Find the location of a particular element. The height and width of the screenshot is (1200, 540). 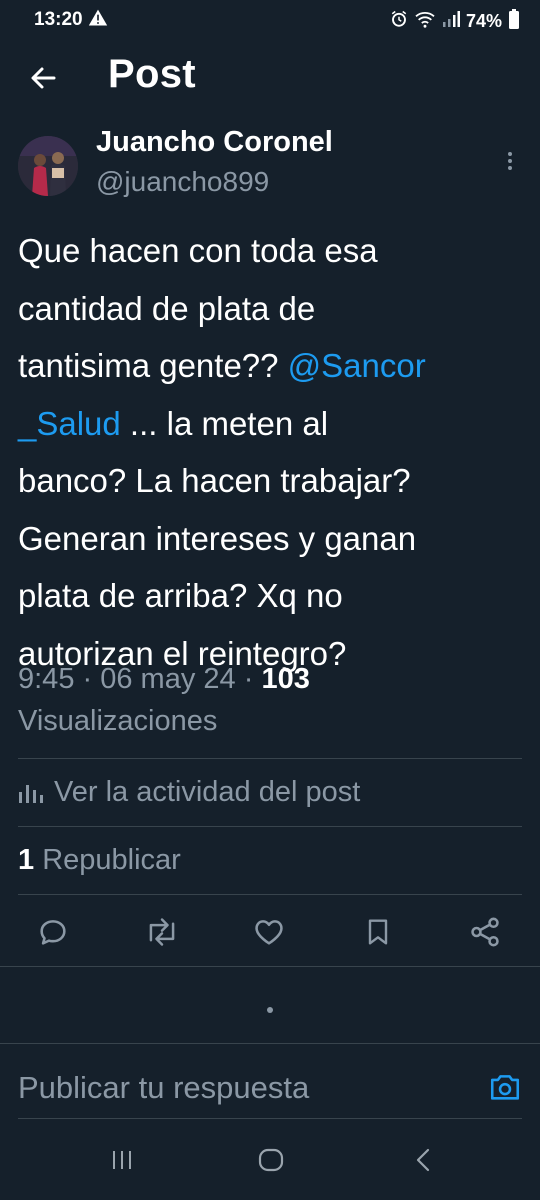

share-button is located at coordinates (486, 933).